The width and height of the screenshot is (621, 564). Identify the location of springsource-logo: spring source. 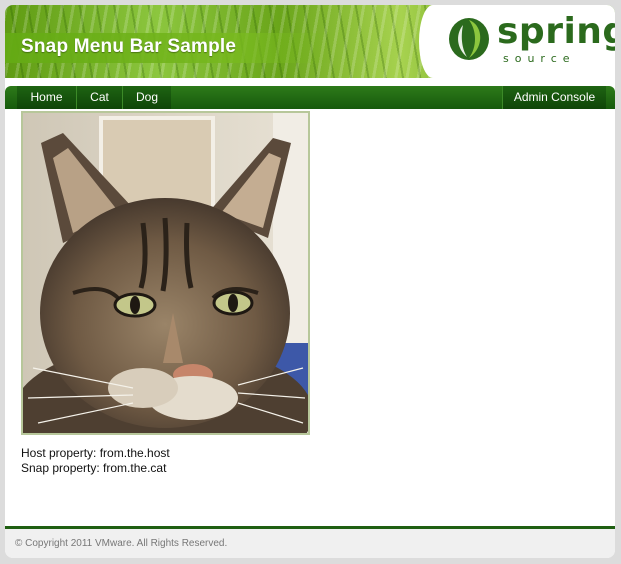
(517, 41).